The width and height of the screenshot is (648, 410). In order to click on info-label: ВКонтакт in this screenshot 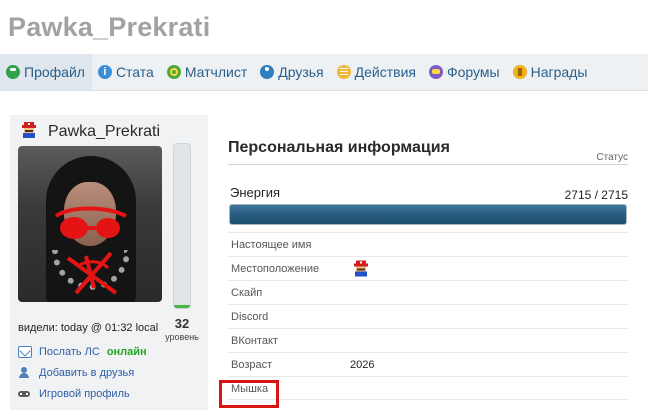, I will do `click(254, 341)`.